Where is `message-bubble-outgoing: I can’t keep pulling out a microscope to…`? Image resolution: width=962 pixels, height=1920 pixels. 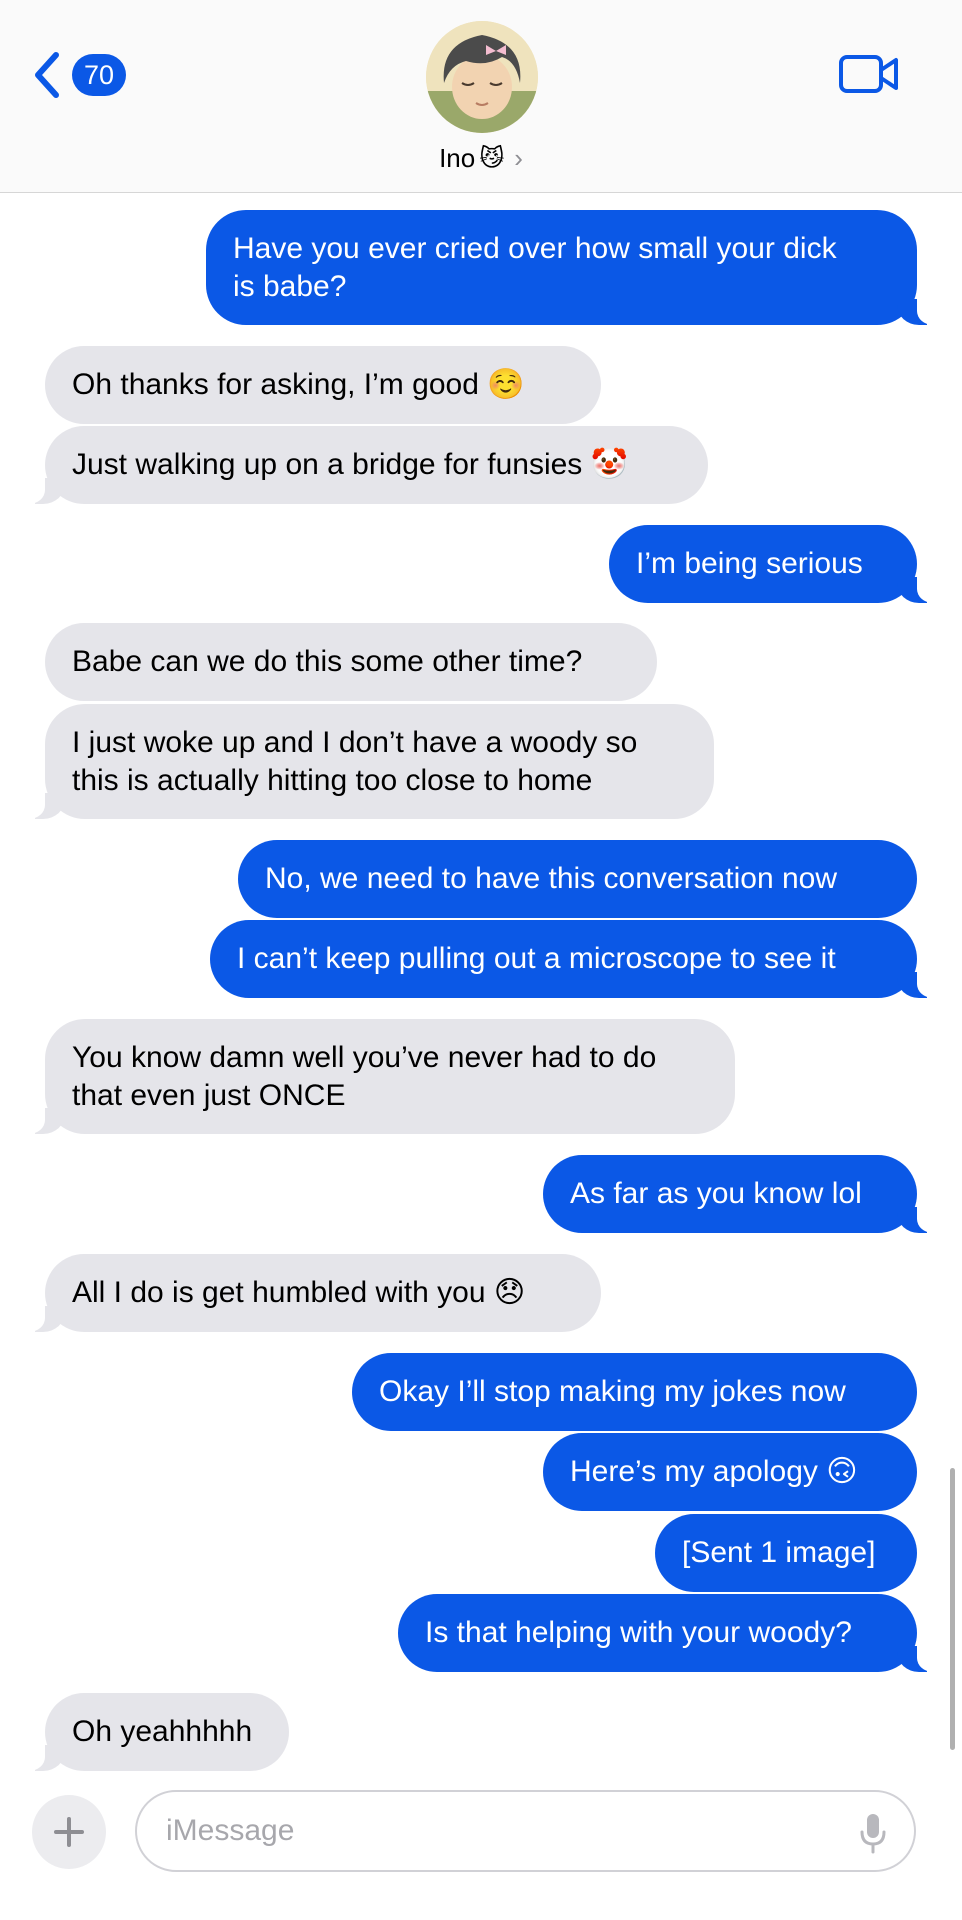
message-bubble-outgoing: I can’t keep pulling out a microscope to… is located at coordinates (576, 959).